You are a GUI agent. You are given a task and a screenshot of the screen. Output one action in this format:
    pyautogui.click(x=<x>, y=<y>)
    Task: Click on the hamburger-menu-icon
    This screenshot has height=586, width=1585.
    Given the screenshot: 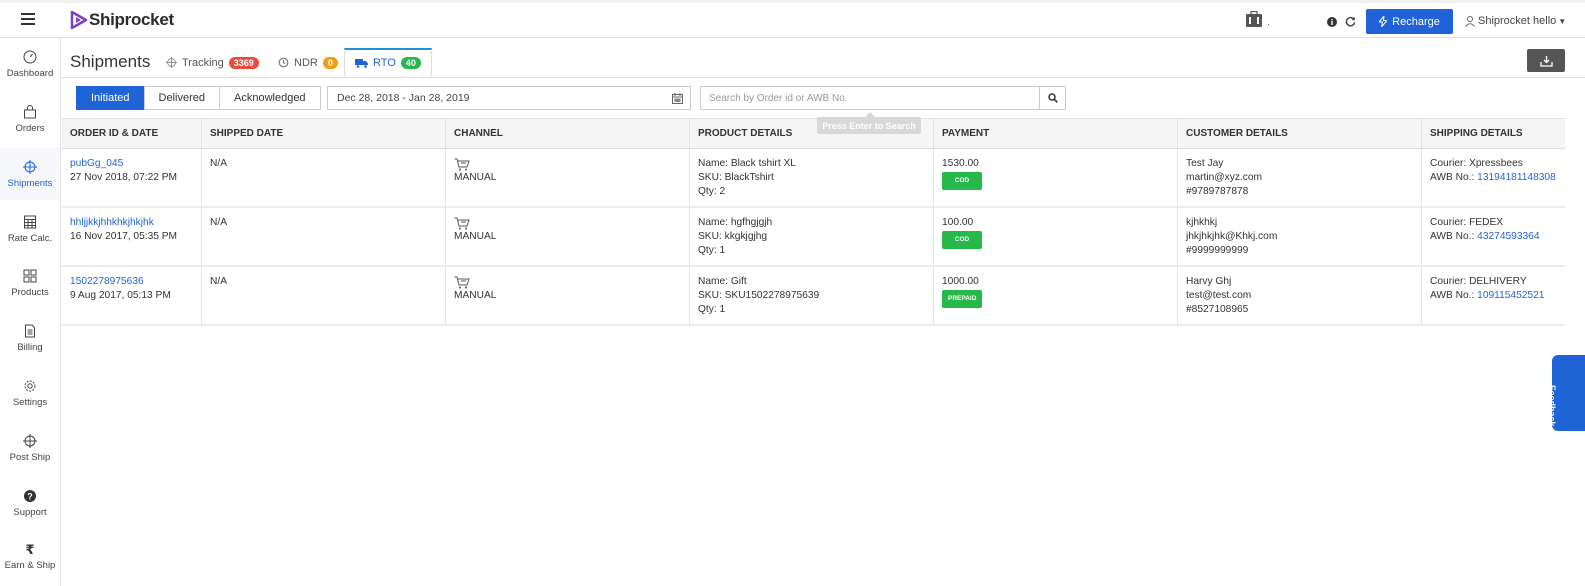 What is the action you would take?
    pyautogui.click(x=28, y=19)
    